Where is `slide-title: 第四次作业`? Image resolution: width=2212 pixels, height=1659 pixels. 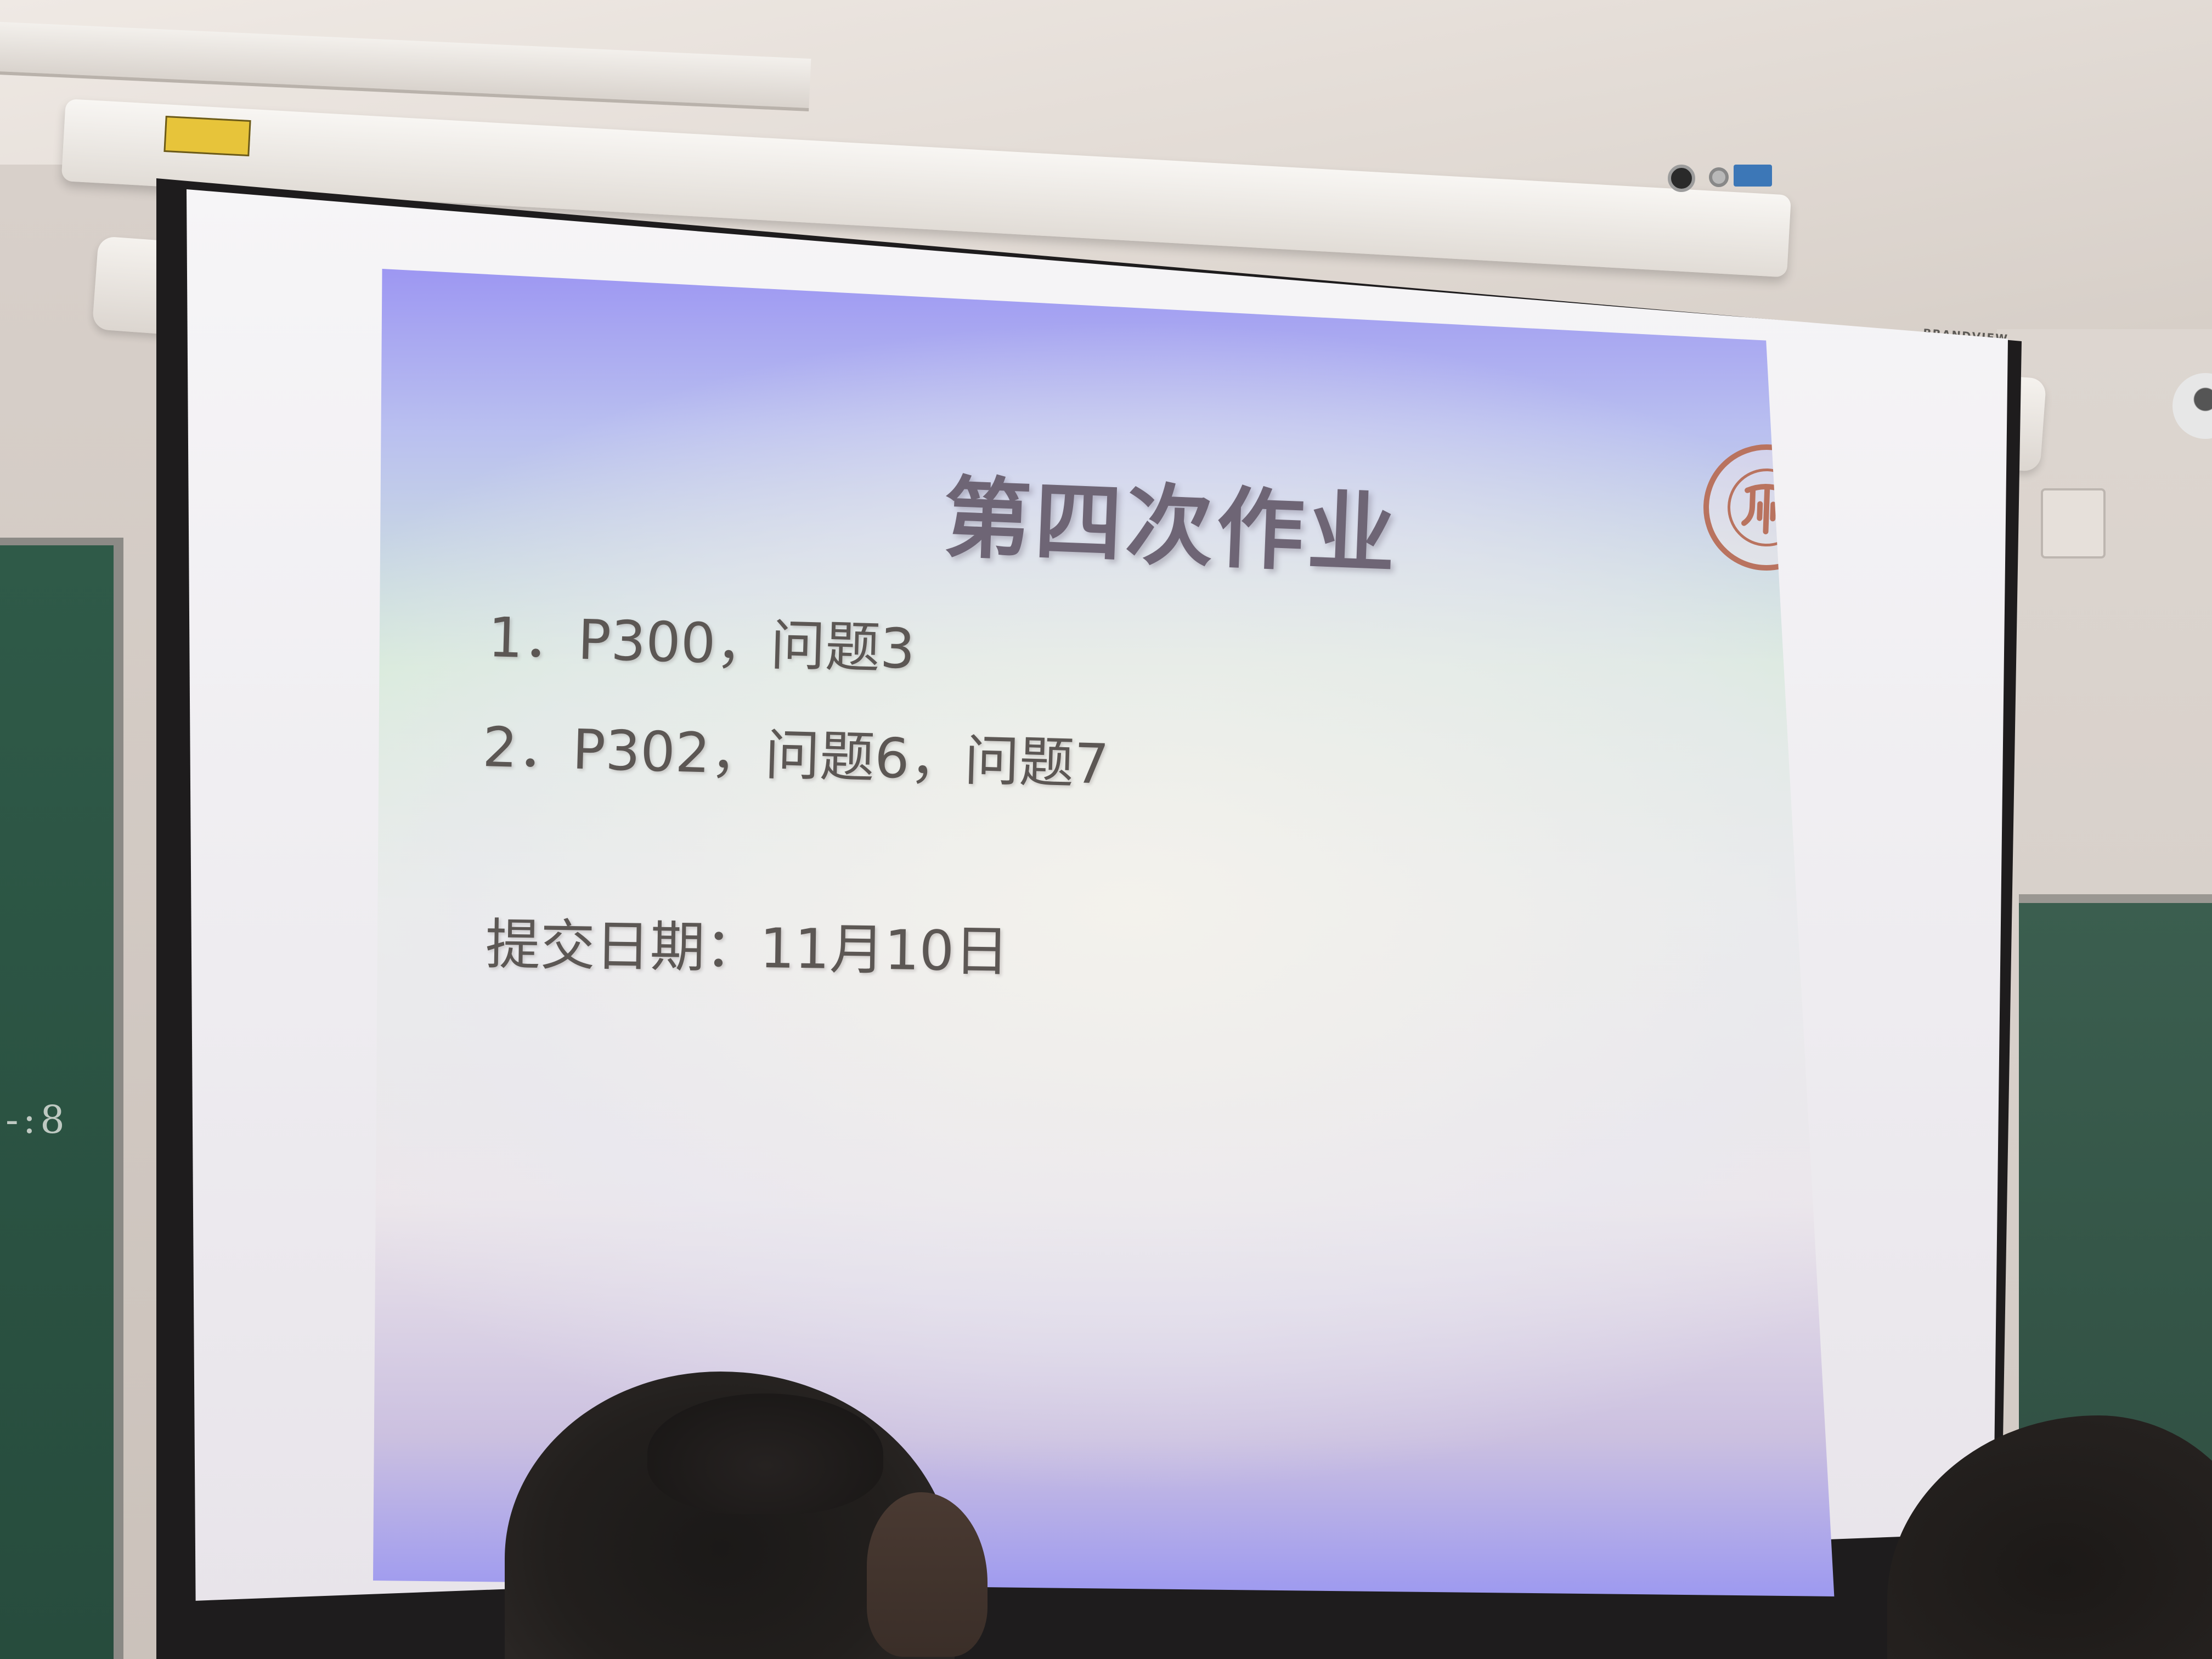 slide-title: 第四次作业 is located at coordinates (1171, 526).